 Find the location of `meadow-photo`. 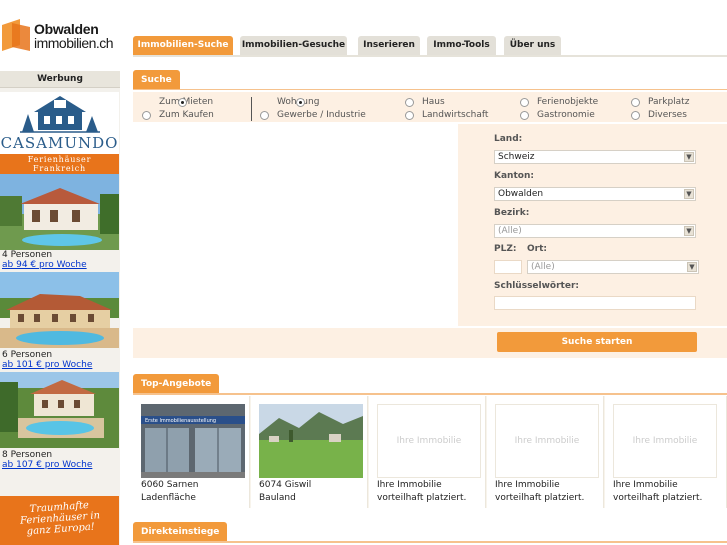

meadow-photo is located at coordinates (311, 441).